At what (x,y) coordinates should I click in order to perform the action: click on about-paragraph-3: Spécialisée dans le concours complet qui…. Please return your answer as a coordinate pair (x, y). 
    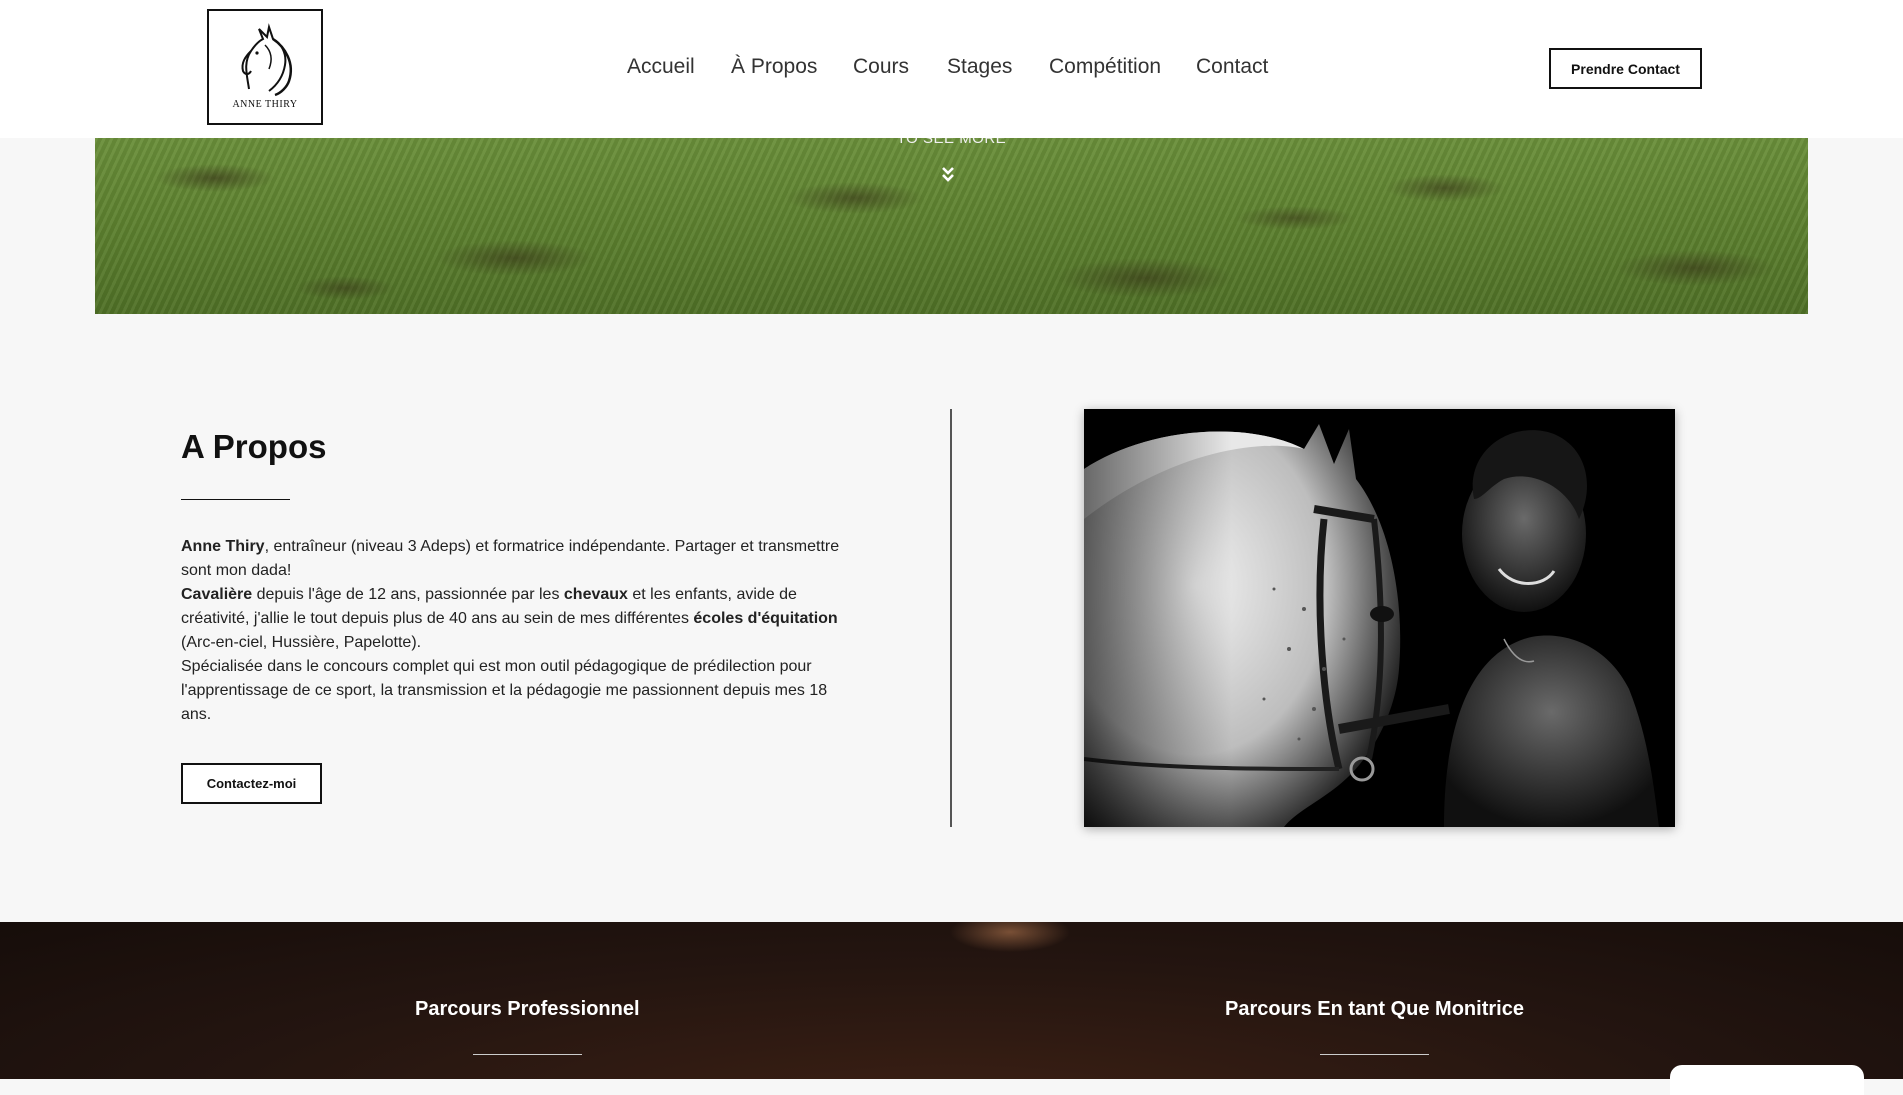
    Looking at the image, I should click on (504, 690).